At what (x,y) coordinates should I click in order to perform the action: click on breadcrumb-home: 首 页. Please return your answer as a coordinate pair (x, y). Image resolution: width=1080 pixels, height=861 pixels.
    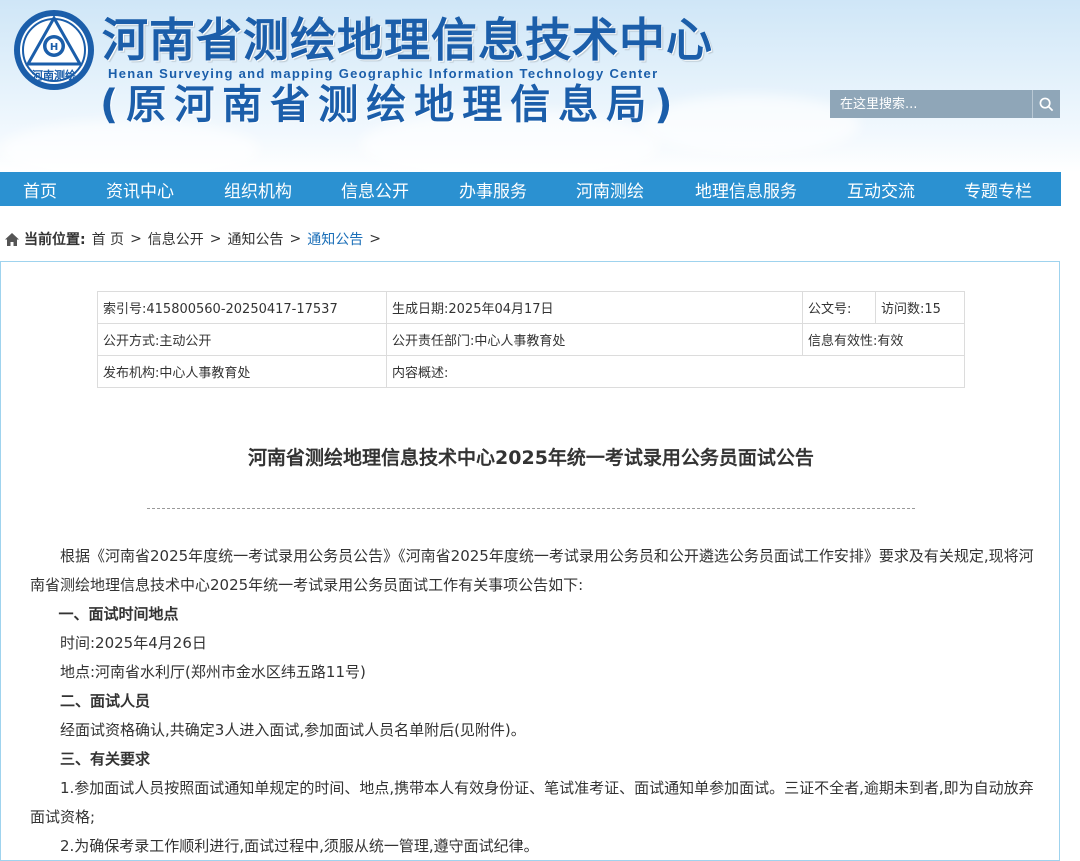
    Looking at the image, I should click on (108, 239).